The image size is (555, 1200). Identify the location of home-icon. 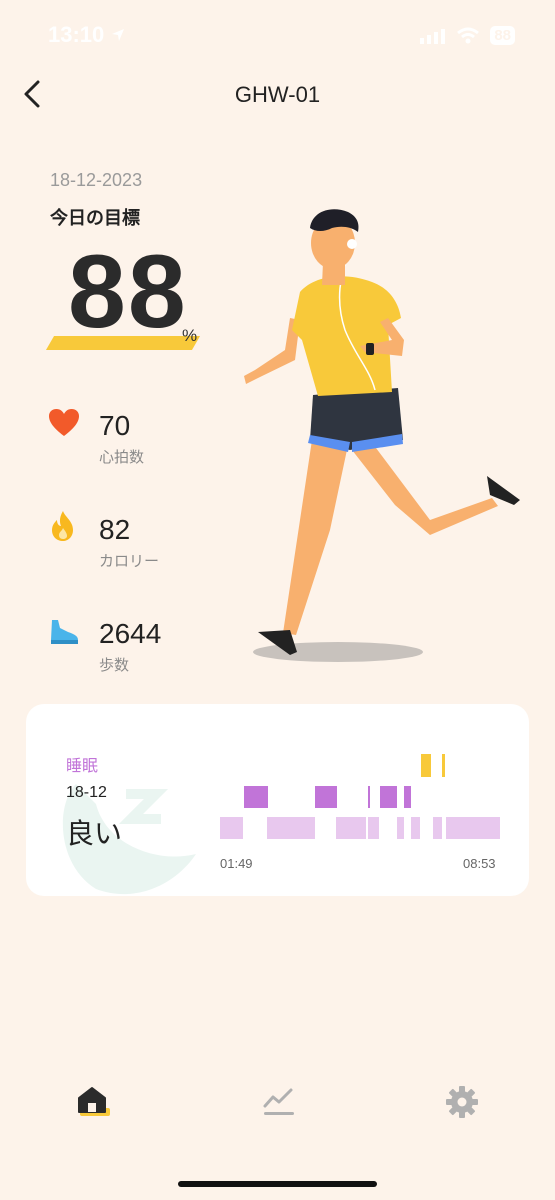
(94, 1101).